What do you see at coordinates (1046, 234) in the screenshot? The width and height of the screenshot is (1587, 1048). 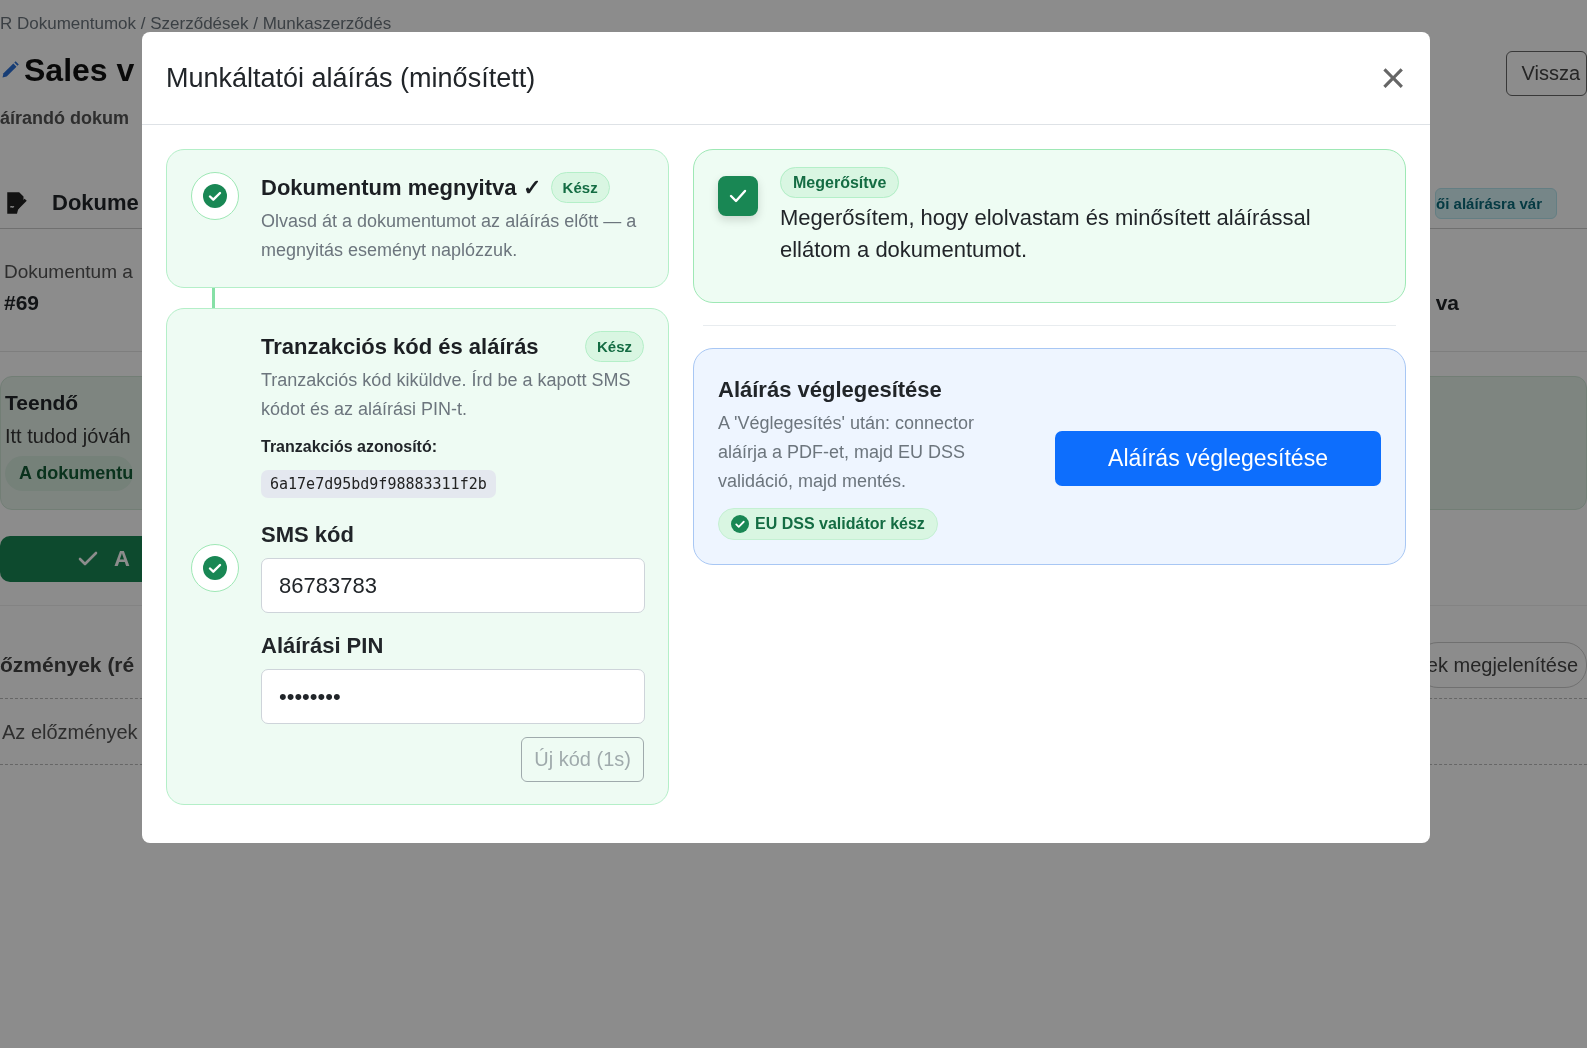 I see `confirmation-text: Megerősítem, hogy elolvastam és minősített aláírással ellátom a dokumentumot.` at bounding box center [1046, 234].